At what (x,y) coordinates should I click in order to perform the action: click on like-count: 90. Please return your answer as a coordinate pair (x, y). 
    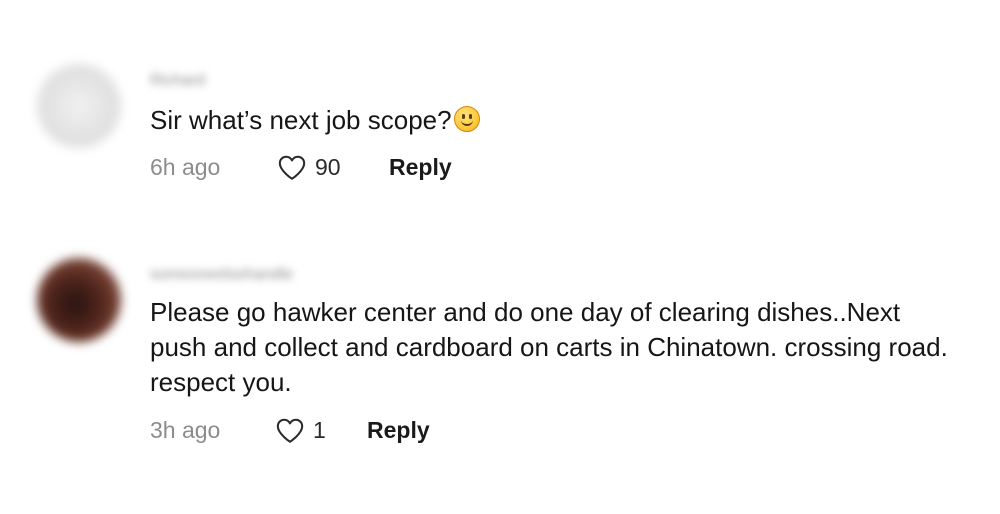
    Looking at the image, I should click on (328, 167).